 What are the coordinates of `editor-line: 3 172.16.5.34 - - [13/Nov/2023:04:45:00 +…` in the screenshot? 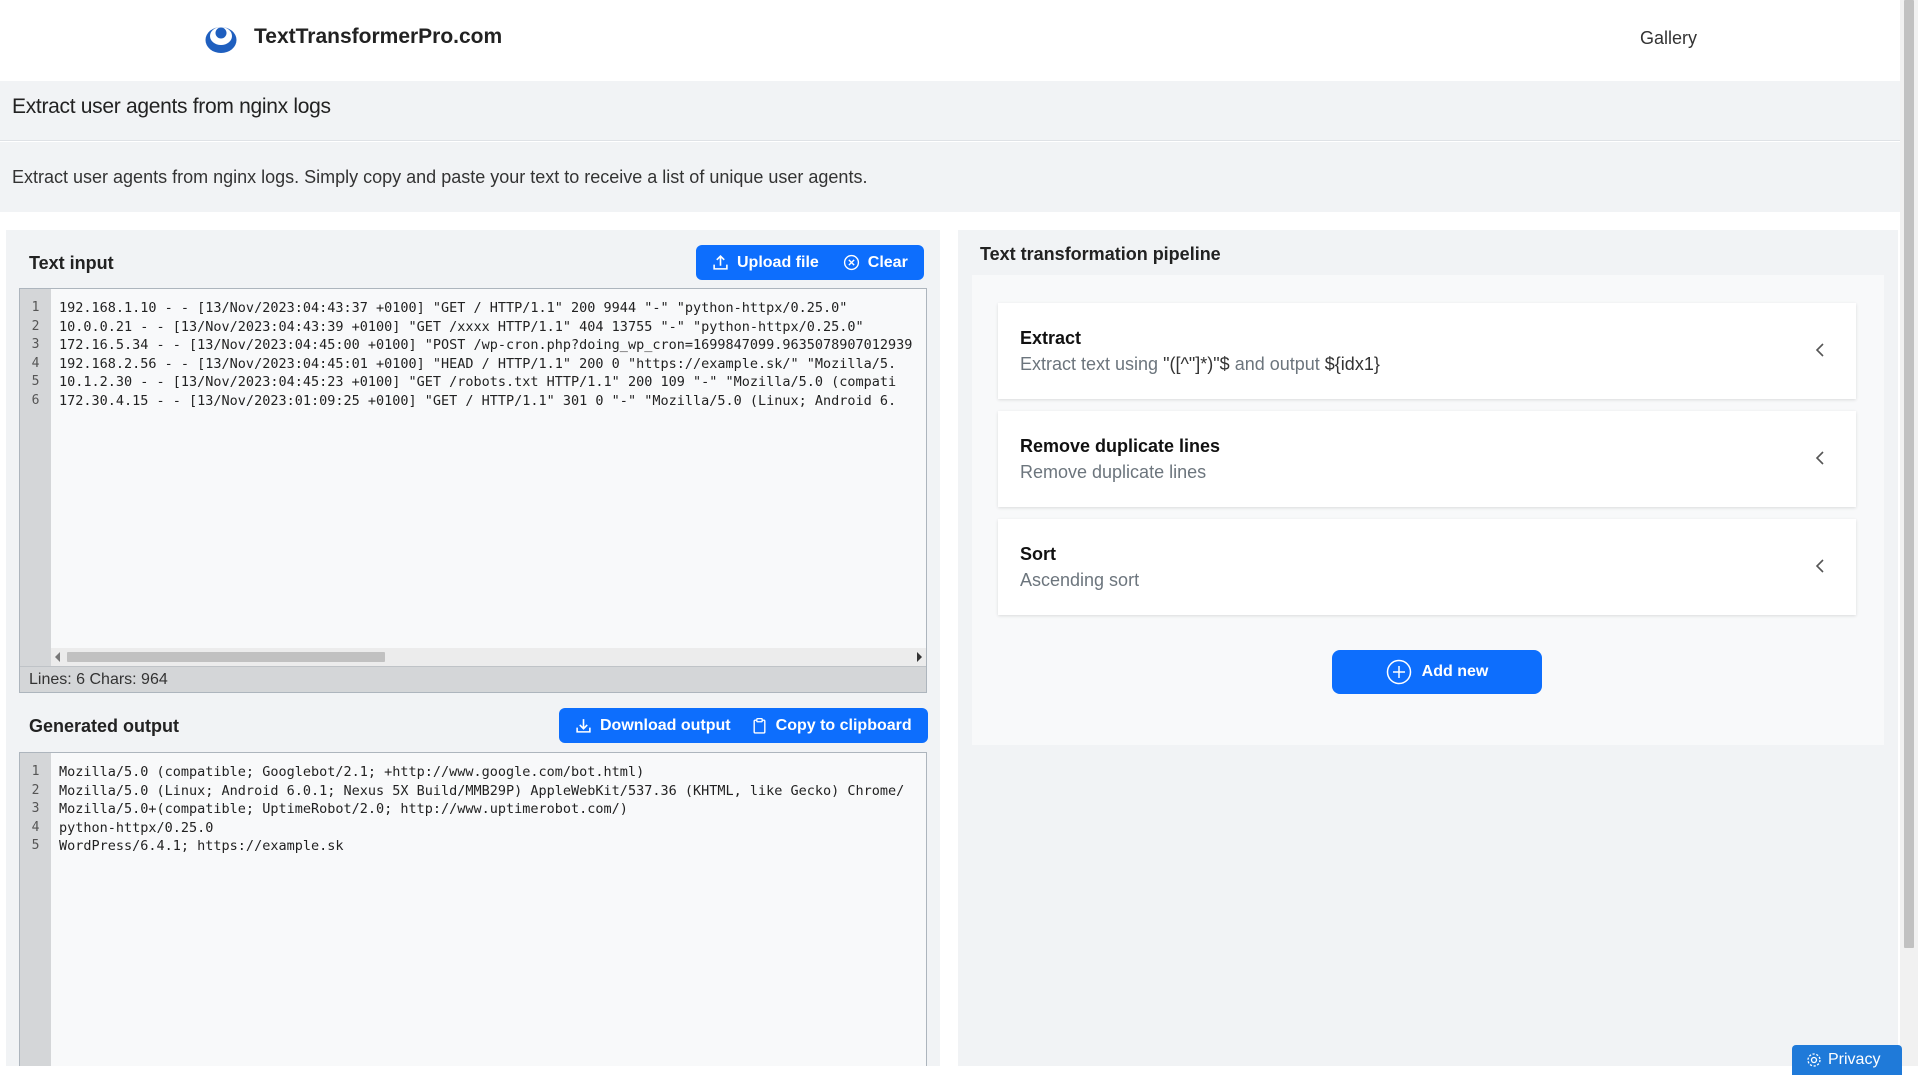 It's located at (473, 345).